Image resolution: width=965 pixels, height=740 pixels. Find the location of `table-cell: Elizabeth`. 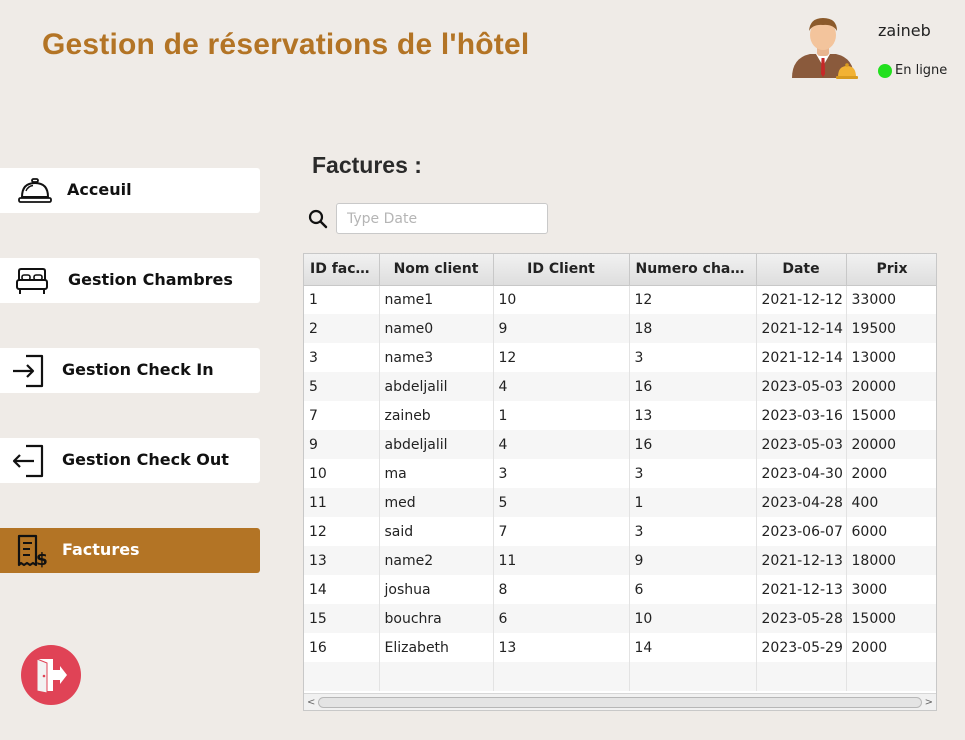

table-cell: Elizabeth is located at coordinates (436, 647).